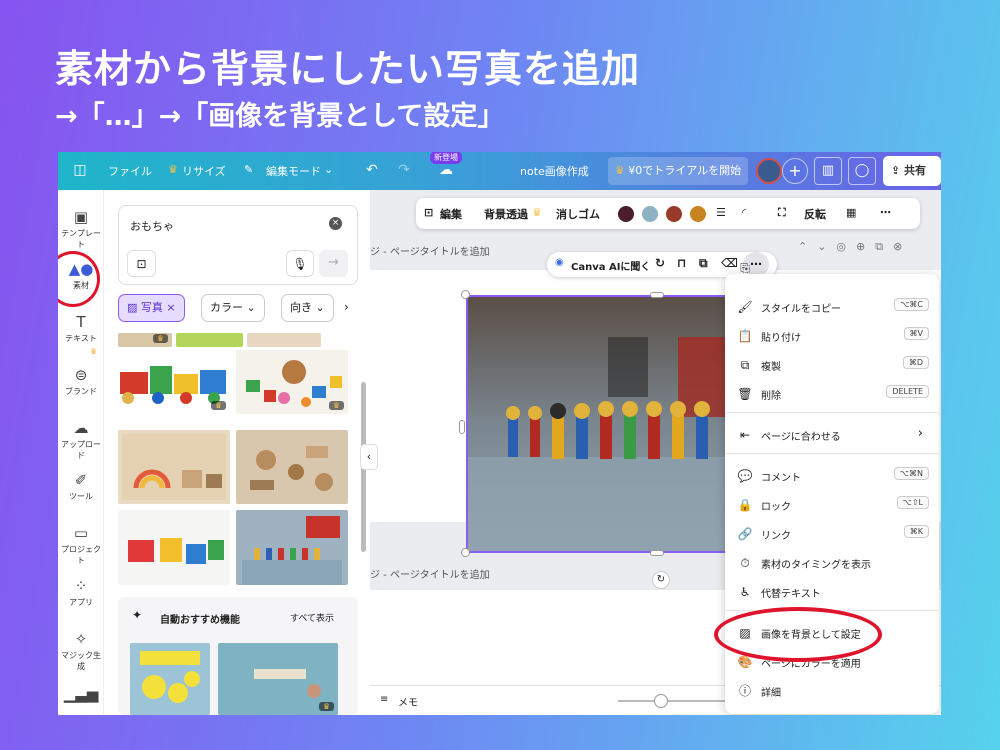 The width and height of the screenshot is (1000, 750). Describe the element at coordinates (430, 573) in the screenshot. I see `page-2-title: ジ - ページタイトルを追加` at that location.